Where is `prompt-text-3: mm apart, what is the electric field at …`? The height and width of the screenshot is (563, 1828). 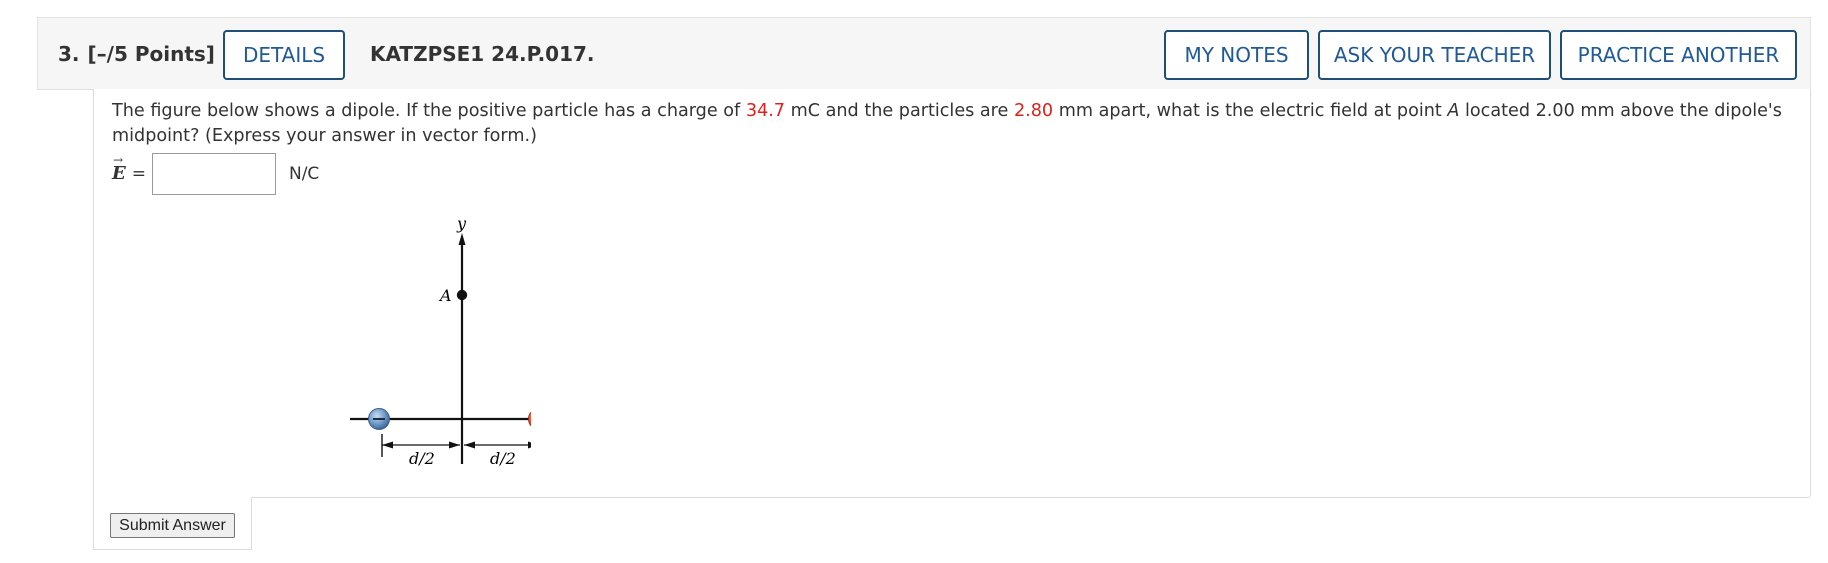
prompt-text-3: mm apart, what is the electric field at … is located at coordinates (1250, 111).